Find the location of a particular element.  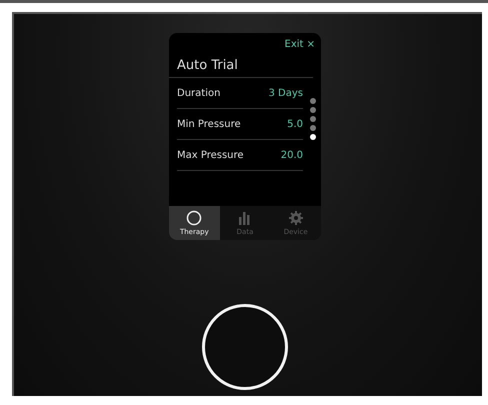

setting-label: Max Pressure is located at coordinates (210, 155).